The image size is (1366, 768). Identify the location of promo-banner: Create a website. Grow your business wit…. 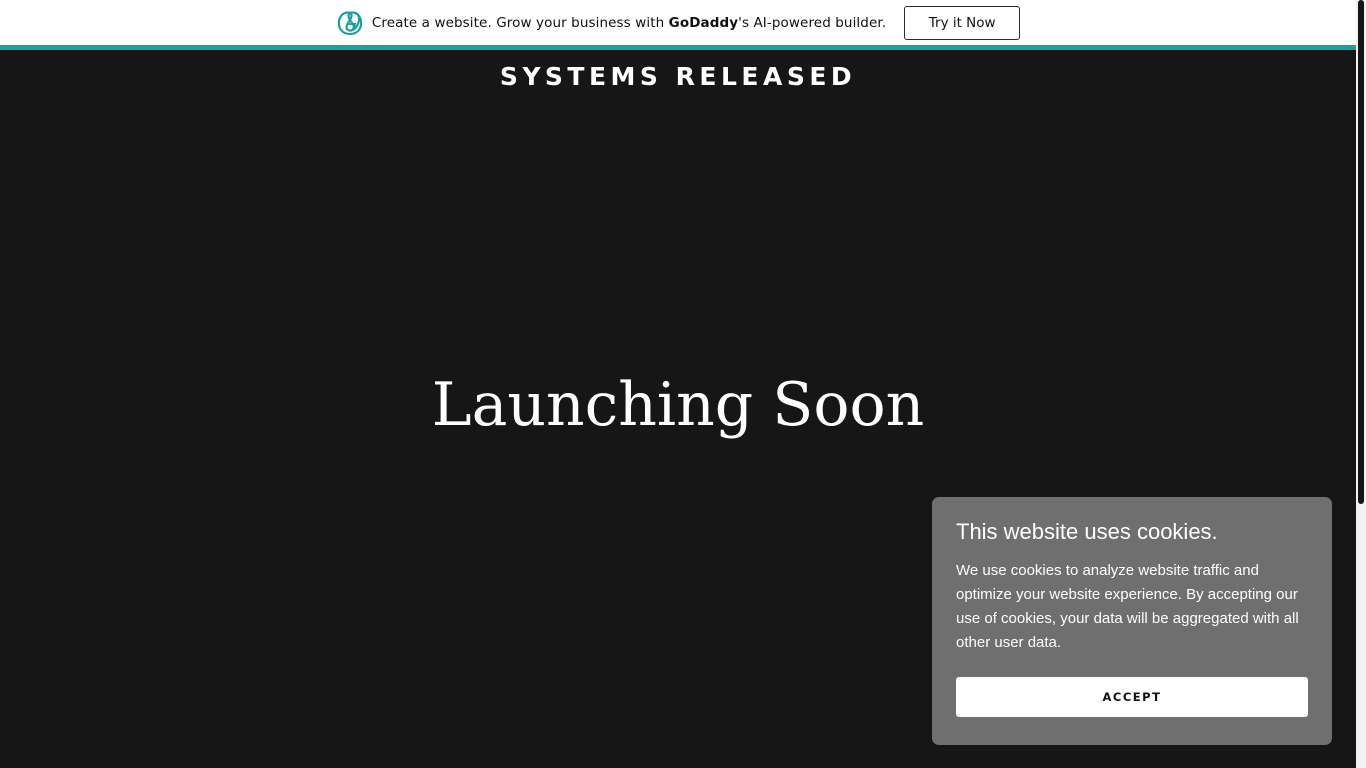
(678, 22).